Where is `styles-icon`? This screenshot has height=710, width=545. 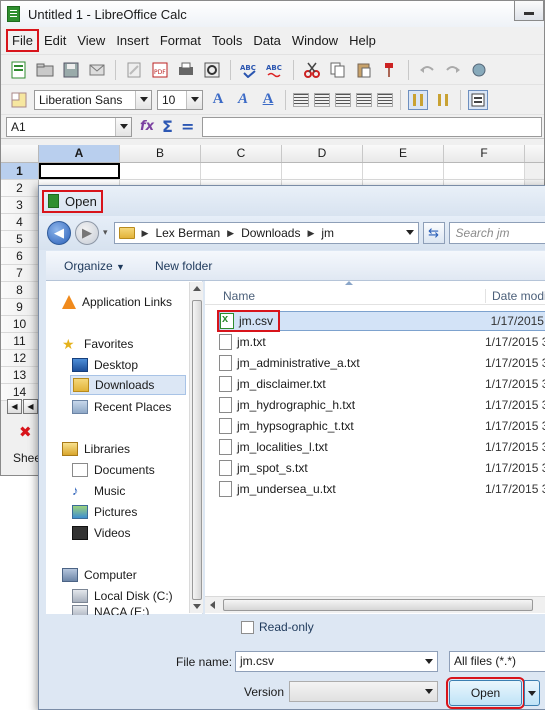 styles-icon is located at coordinates (19, 100).